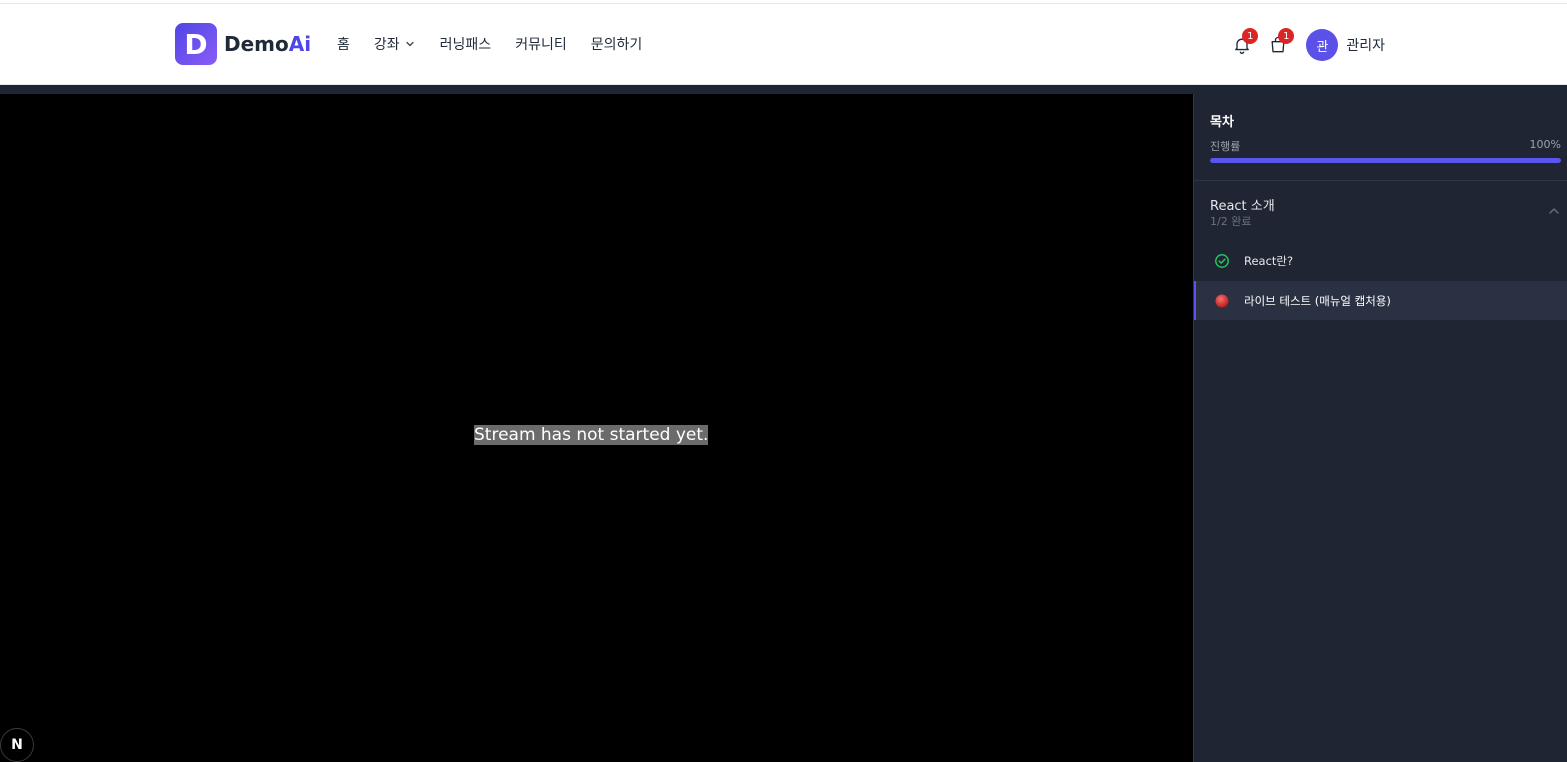 The width and height of the screenshot is (1567, 762). I want to click on nav-item-community: 커뮤니티, so click(541, 44).